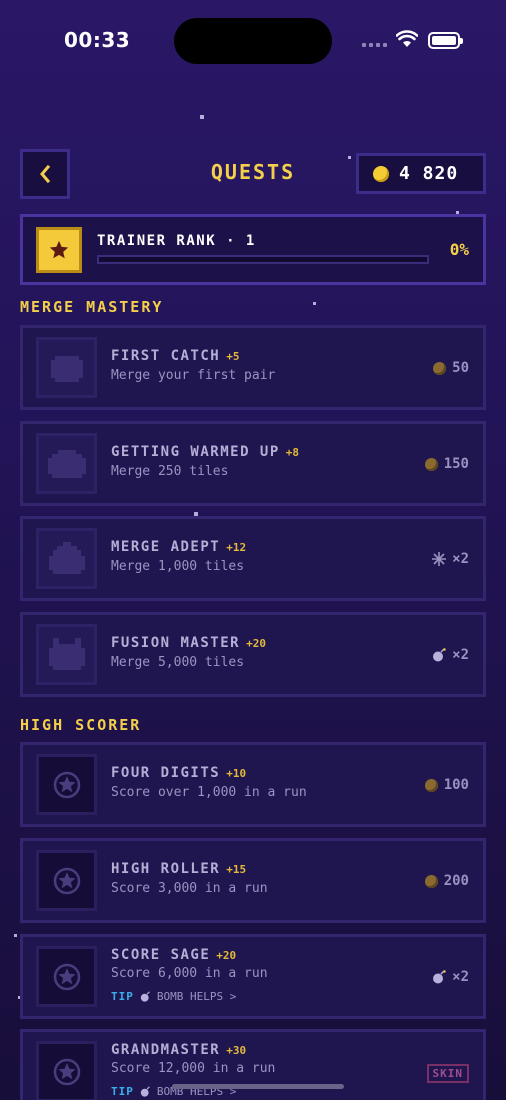 This screenshot has width=506, height=1100. What do you see at coordinates (374, 45) in the screenshot?
I see `signal-icon` at bounding box center [374, 45].